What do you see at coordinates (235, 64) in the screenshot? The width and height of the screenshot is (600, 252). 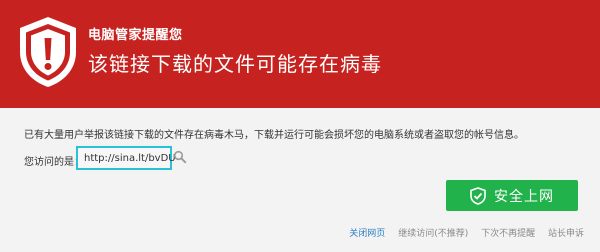 I see `alert-title: 该链接下载的文件可能存在病毒` at bounding box center [235, 64].